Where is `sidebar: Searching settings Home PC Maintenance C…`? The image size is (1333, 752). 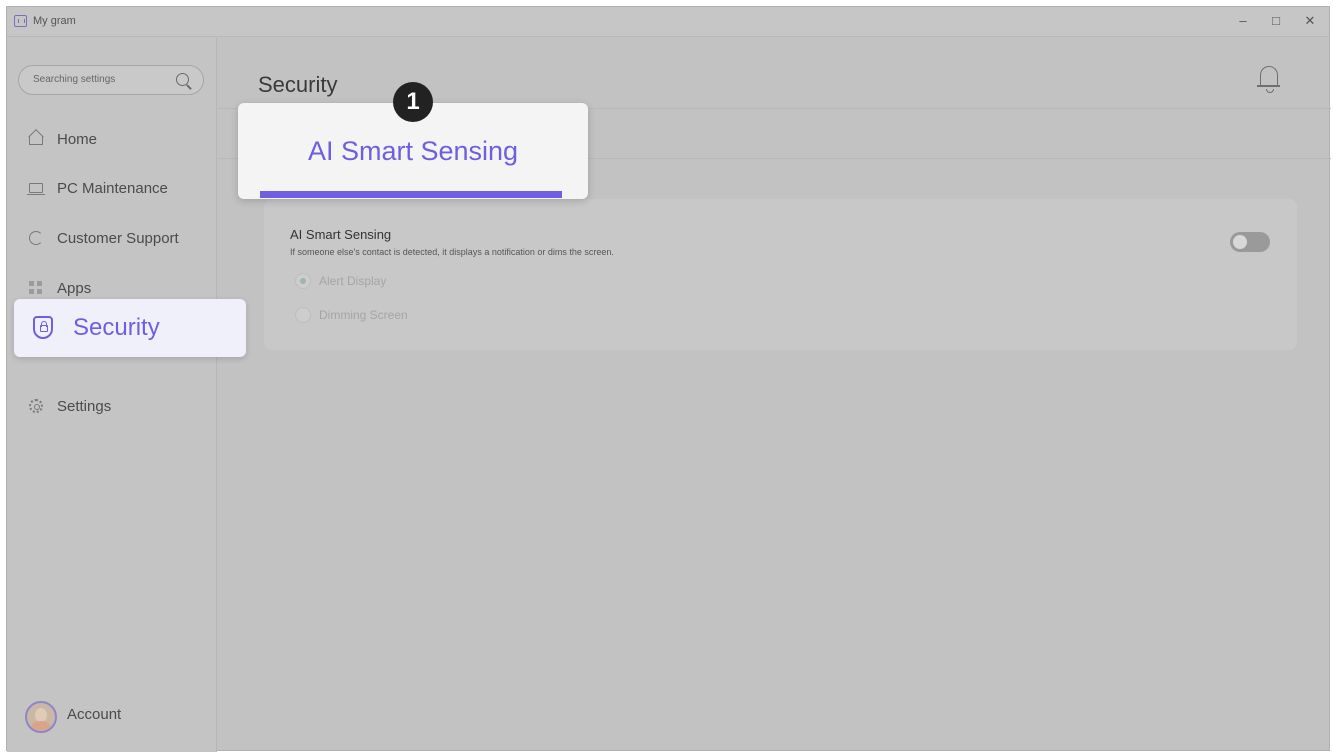
sidebar: Searching settings Home PC Maintenance C… is located at coordinates (112, 395).